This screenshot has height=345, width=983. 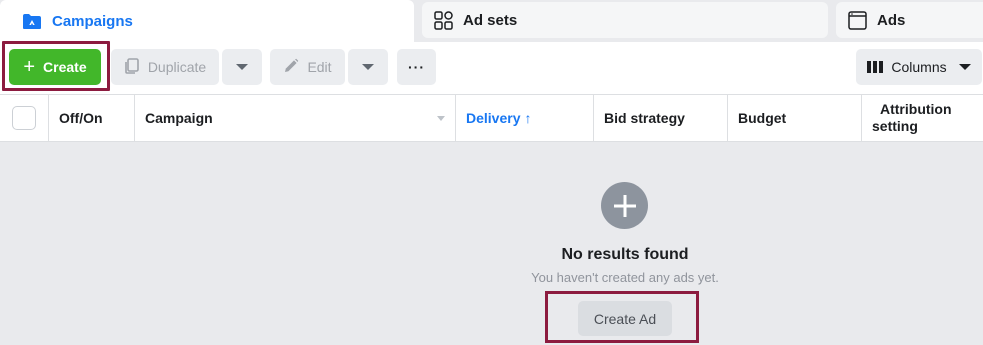 I want to click on column-header-delivery: Delivery ↑, so click(x=525, y=118).